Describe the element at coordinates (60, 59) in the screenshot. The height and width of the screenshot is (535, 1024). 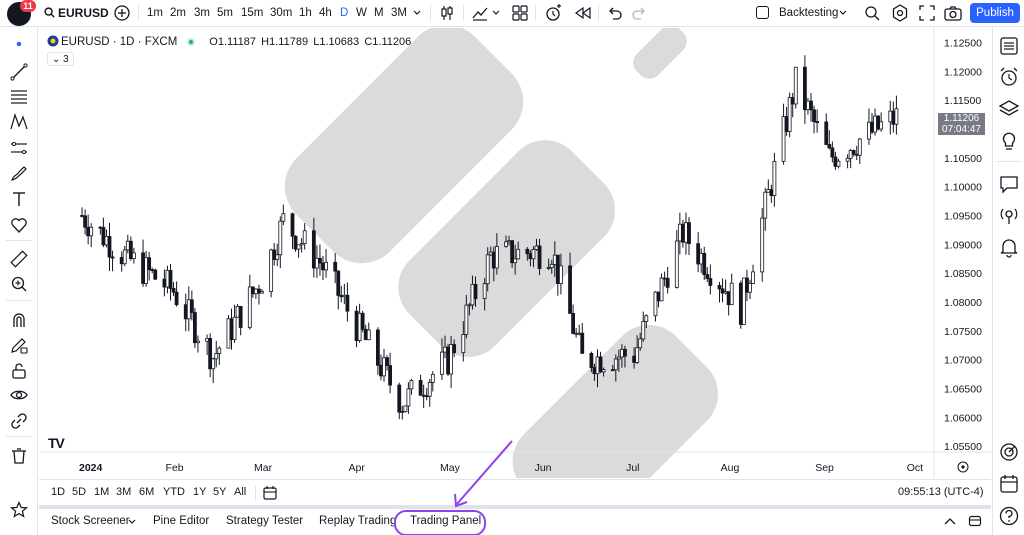
I see `indicators-collapse-button: ⌄ 3` at that location.